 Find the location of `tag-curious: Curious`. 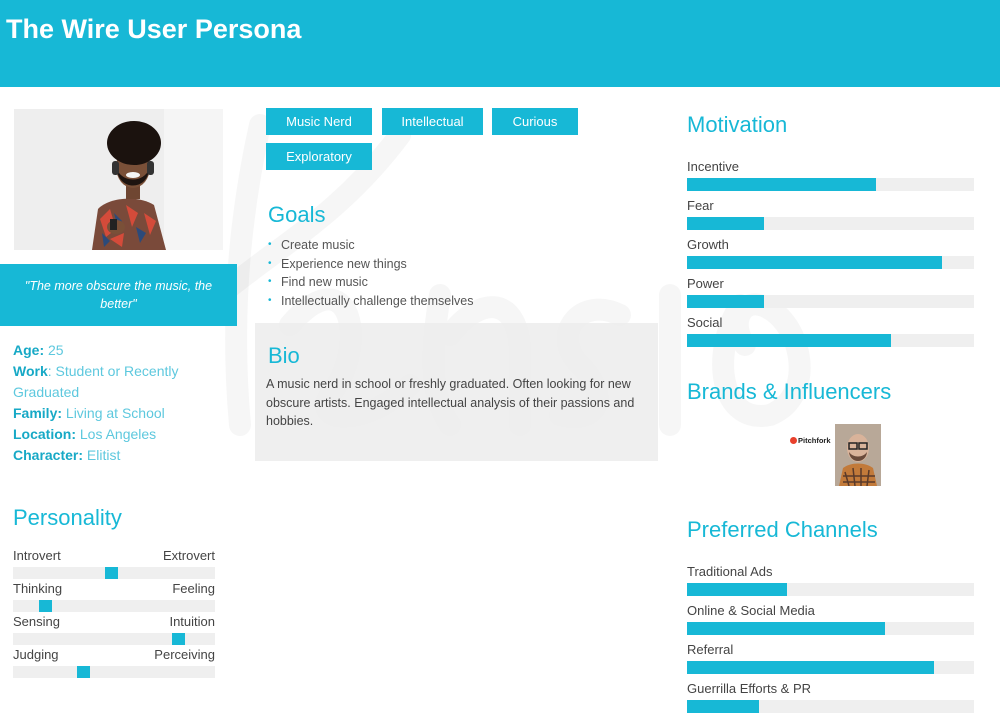

tag-curious: Curious is located at coordinates (535, 121).